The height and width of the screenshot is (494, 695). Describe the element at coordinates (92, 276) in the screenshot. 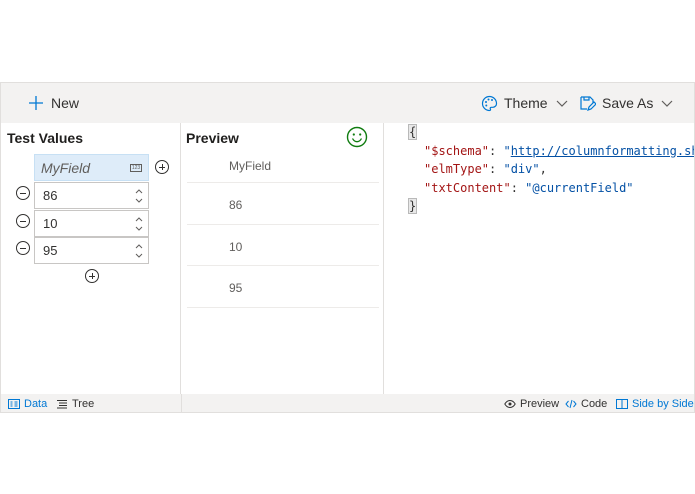

I see `add-row-button` at that location.